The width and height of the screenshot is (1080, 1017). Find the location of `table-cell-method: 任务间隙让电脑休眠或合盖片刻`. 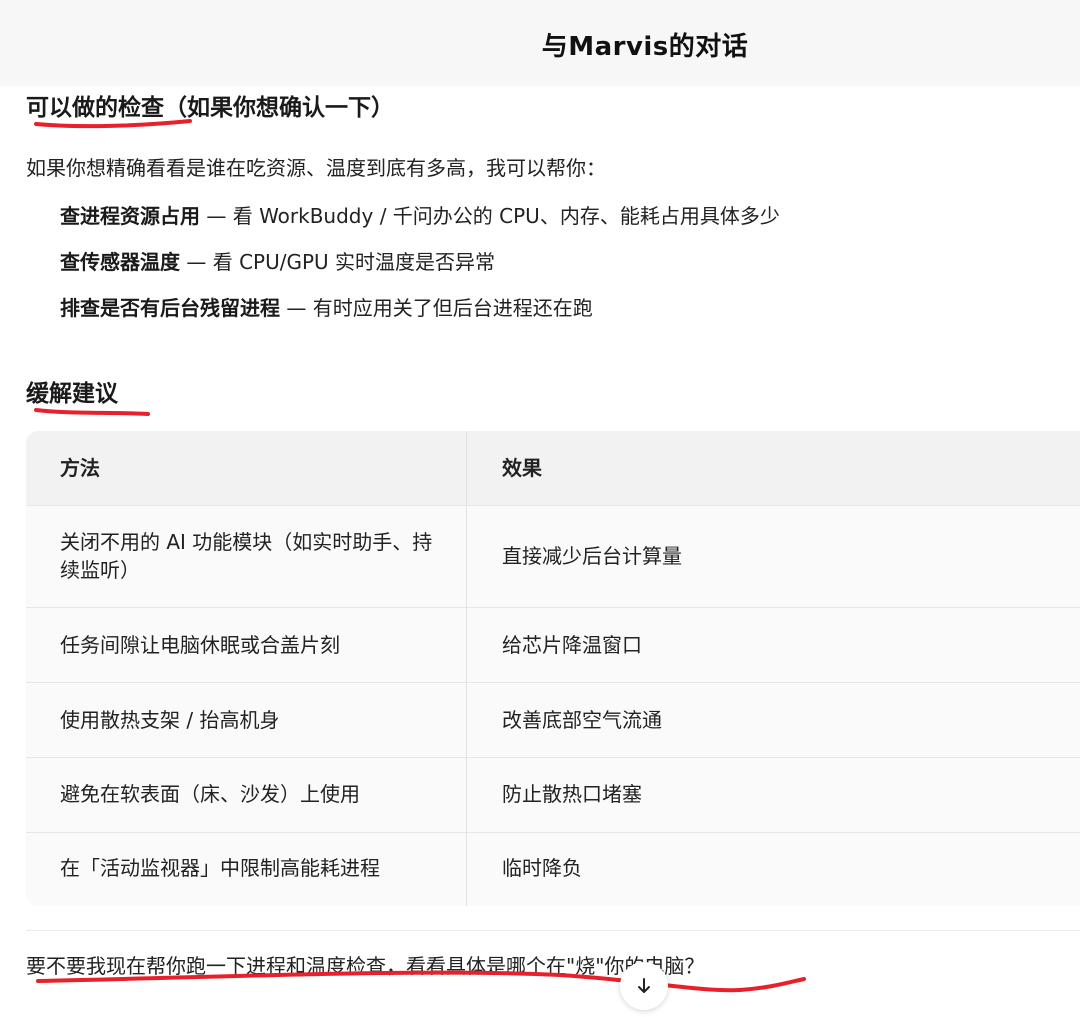

table-cell-method: 任务间隙让电脑休眠或合盖片刻 is located at coordinates (200, 645).